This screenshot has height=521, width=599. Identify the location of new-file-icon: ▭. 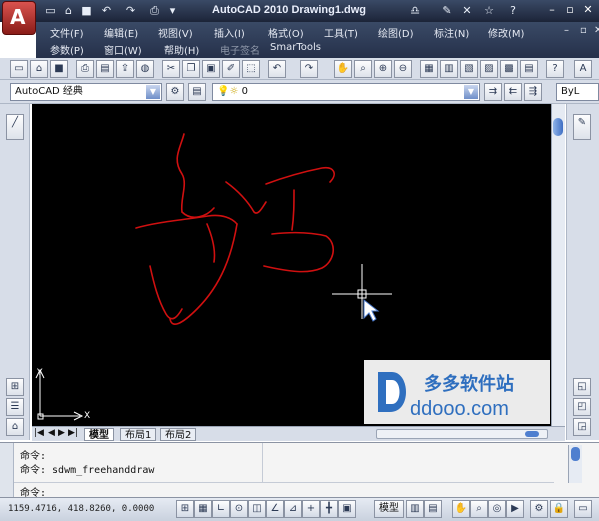
(50, 10).